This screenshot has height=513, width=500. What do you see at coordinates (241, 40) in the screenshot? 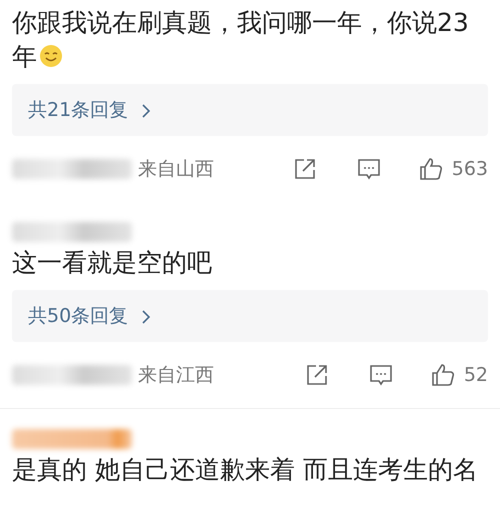
I see `comment-text: 你跟我说在刷真题，我问哪一年，你说23年` at bounding box center [241, 40].